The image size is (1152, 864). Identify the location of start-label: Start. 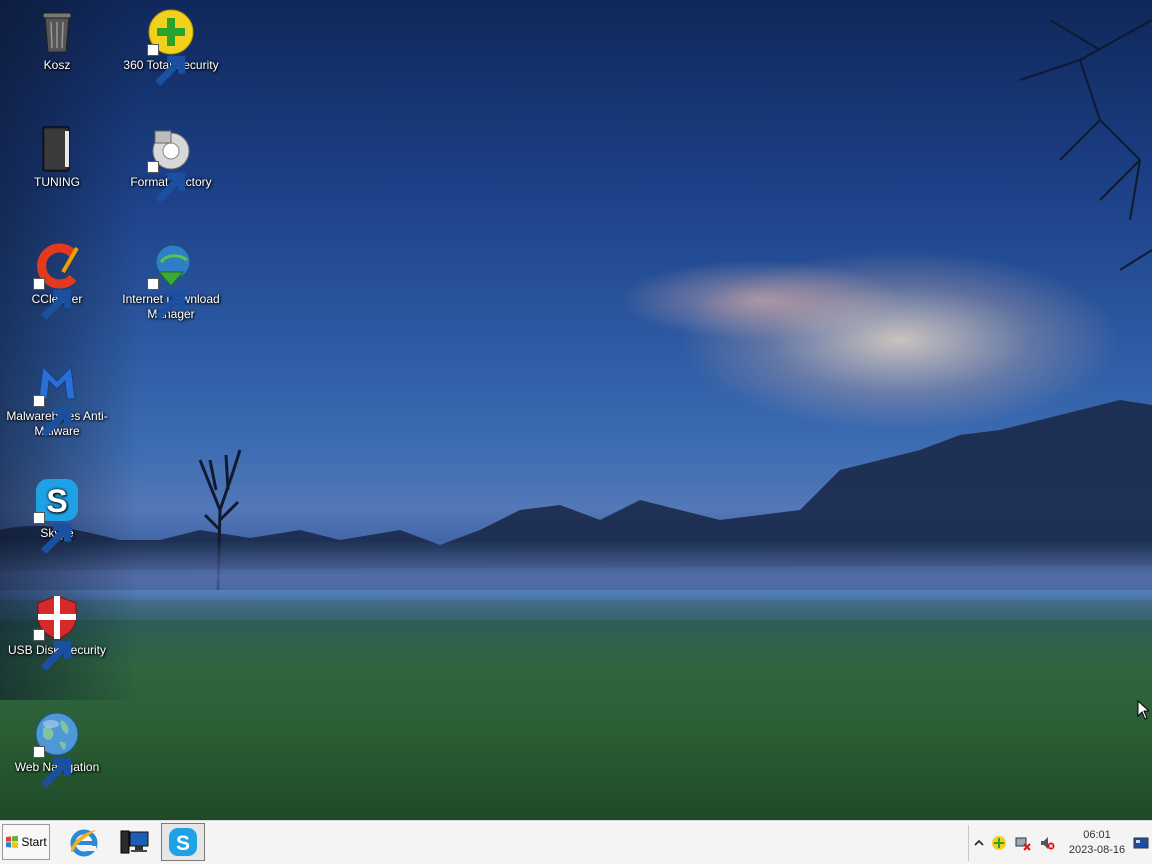
(34, 842).